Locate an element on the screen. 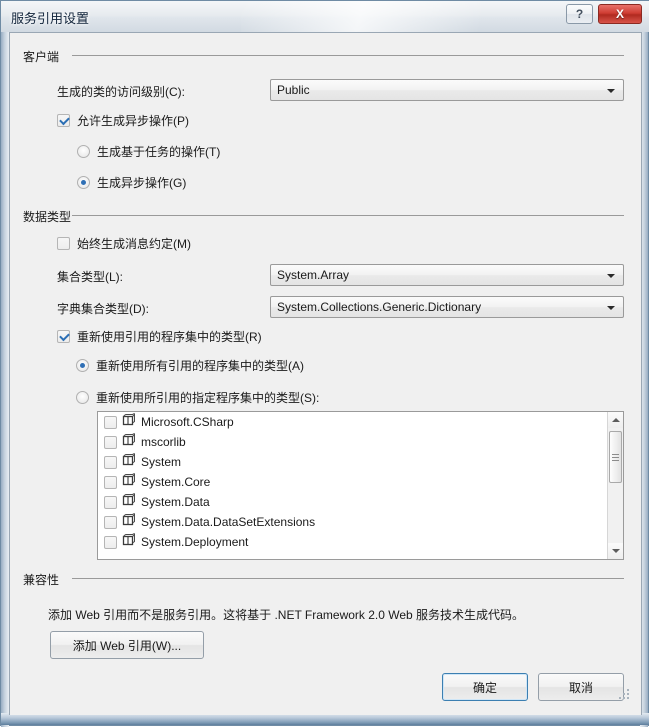 The width and height of the screenshot is (649, 727). access-level-combobox: Public is located at coordinates (447, 90).